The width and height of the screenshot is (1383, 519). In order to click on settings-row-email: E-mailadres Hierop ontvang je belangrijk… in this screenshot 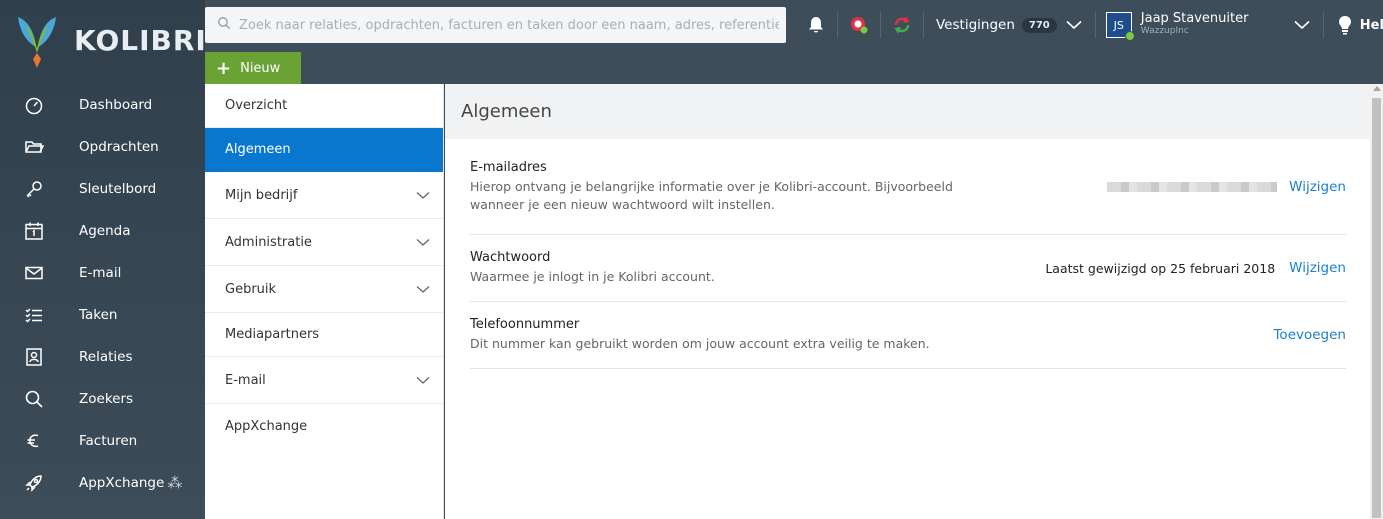, I will do `click(908, 187)`.